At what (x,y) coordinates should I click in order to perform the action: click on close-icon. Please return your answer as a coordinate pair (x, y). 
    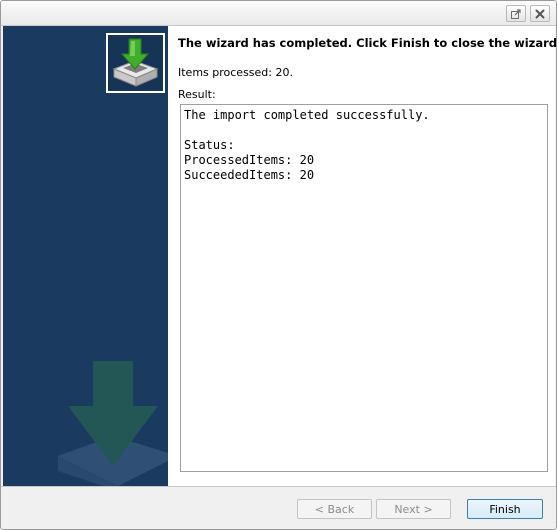
    Looking at the image, I should click on (540, 13).